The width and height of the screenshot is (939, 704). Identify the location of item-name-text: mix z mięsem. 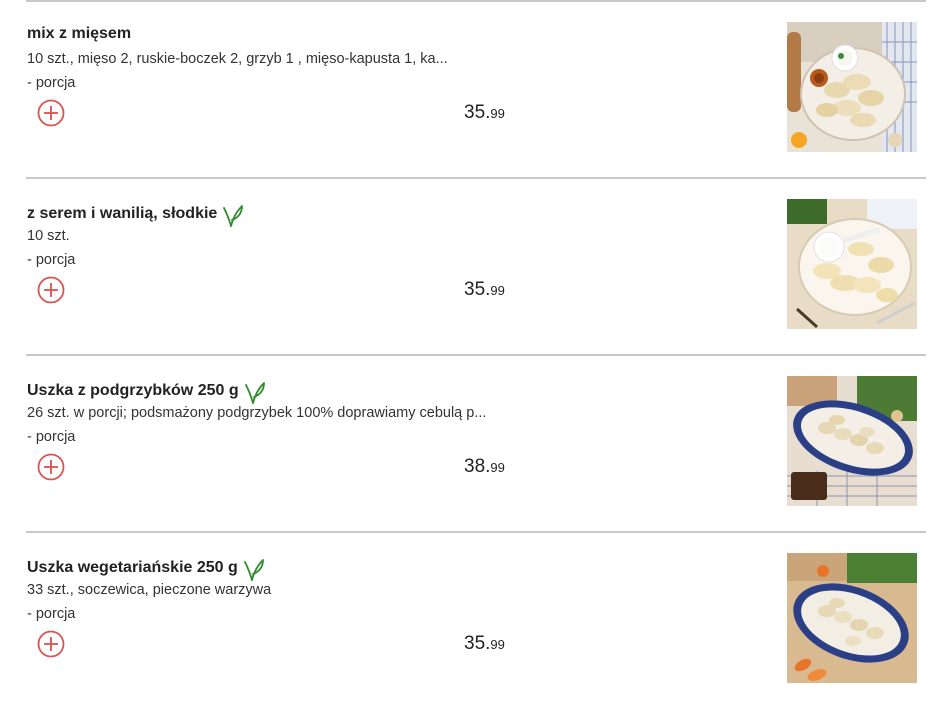
(79, 33).